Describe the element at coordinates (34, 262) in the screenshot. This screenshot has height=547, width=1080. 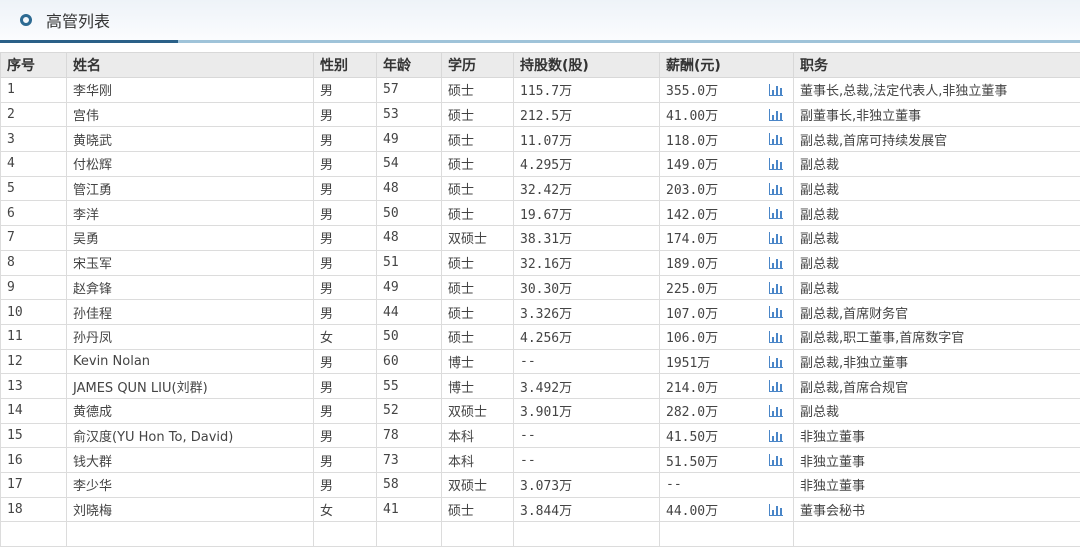
I see `cell-index: 8` at that location.